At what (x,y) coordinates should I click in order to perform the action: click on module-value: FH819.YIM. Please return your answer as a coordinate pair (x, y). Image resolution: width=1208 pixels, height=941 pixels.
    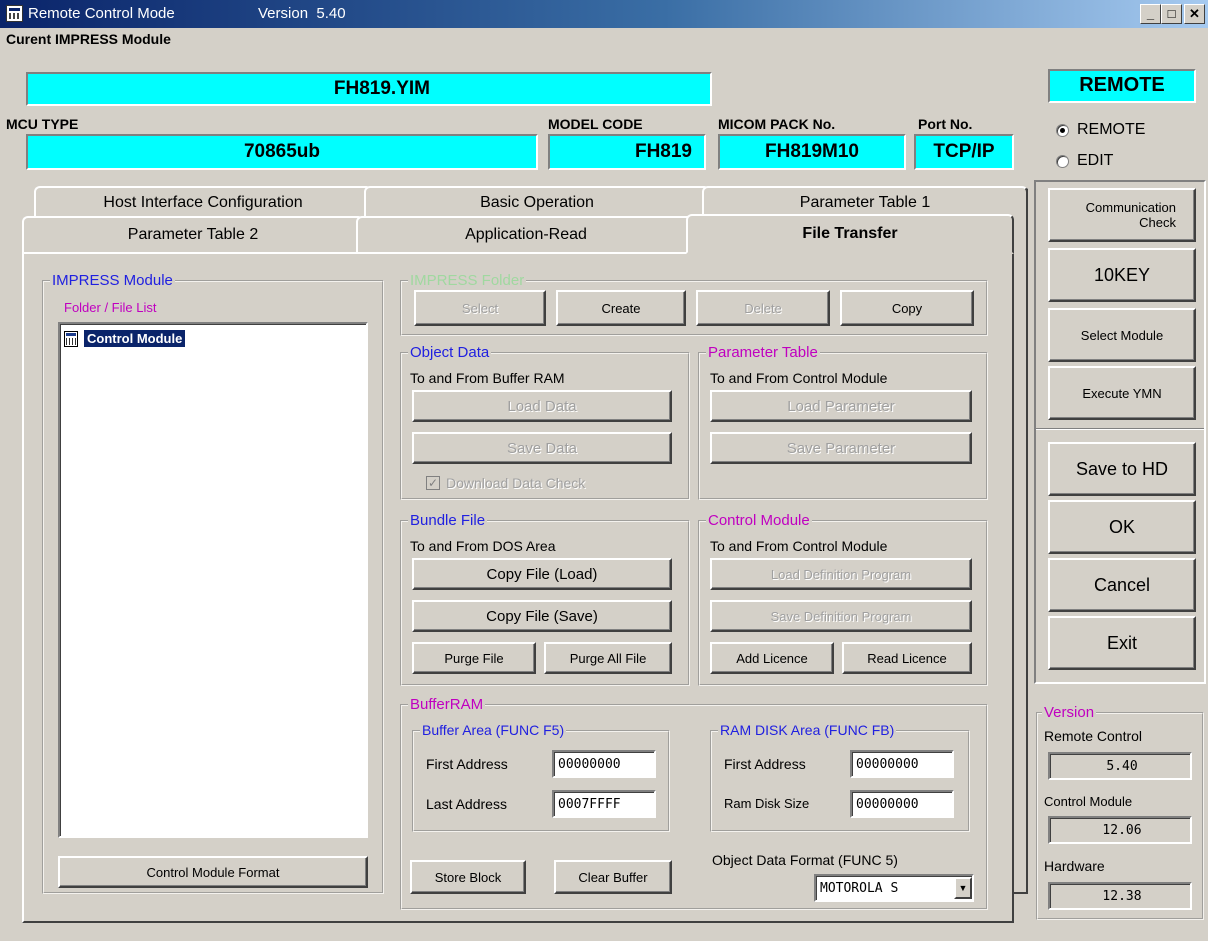
    Looking at the image, I should click on (369, 89).